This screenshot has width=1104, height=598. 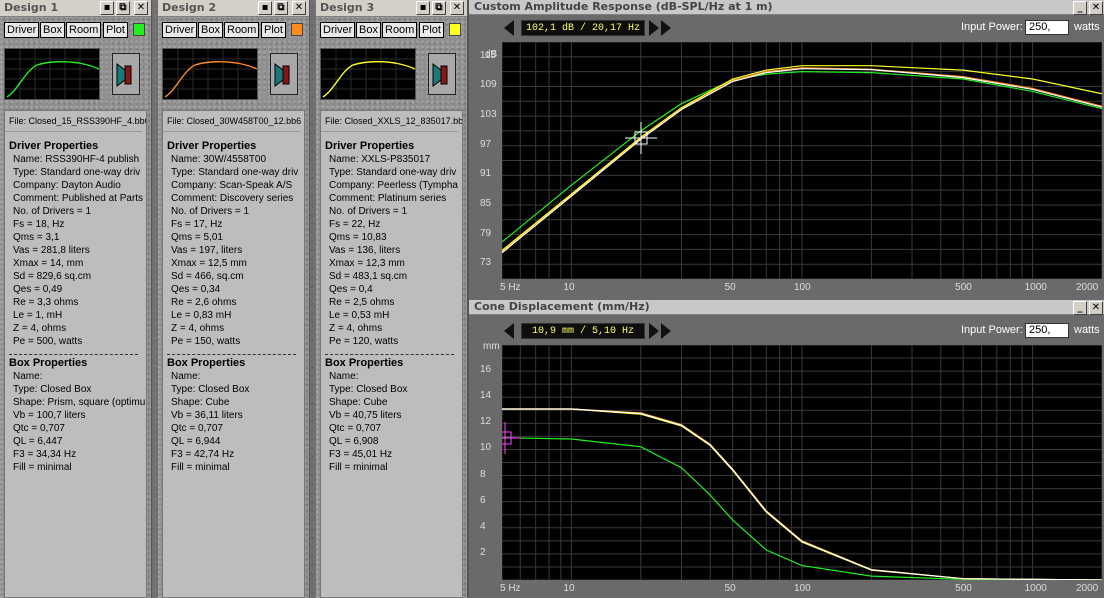 I want to click on driver-property: Vas = 197, liters, so click(x=207, y=250).